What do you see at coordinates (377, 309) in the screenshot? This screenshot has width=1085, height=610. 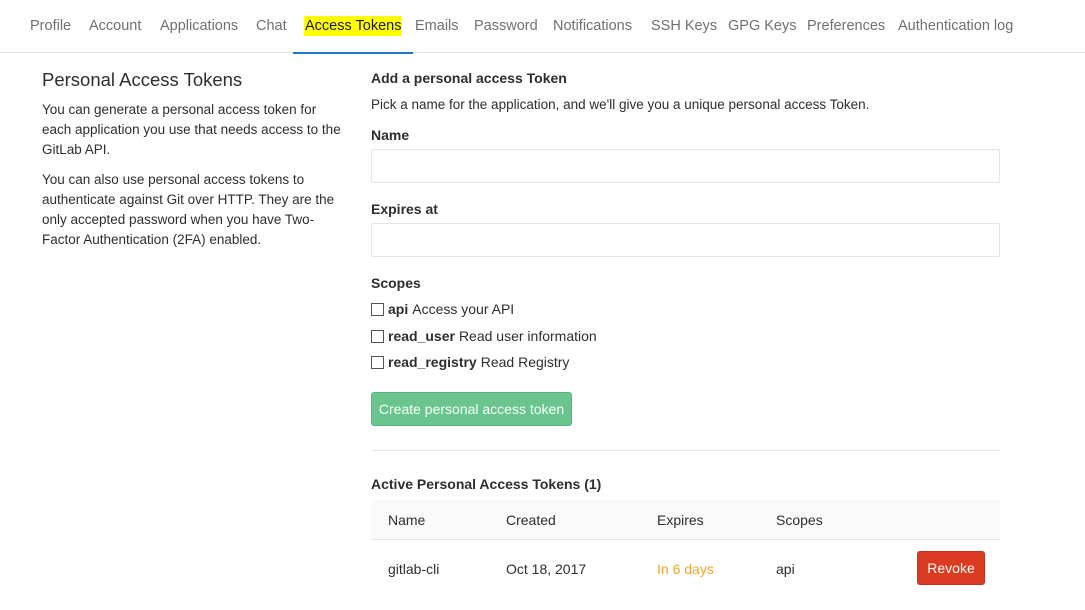 I see `scope-api-checkbox` at bounding box center [377, 309].